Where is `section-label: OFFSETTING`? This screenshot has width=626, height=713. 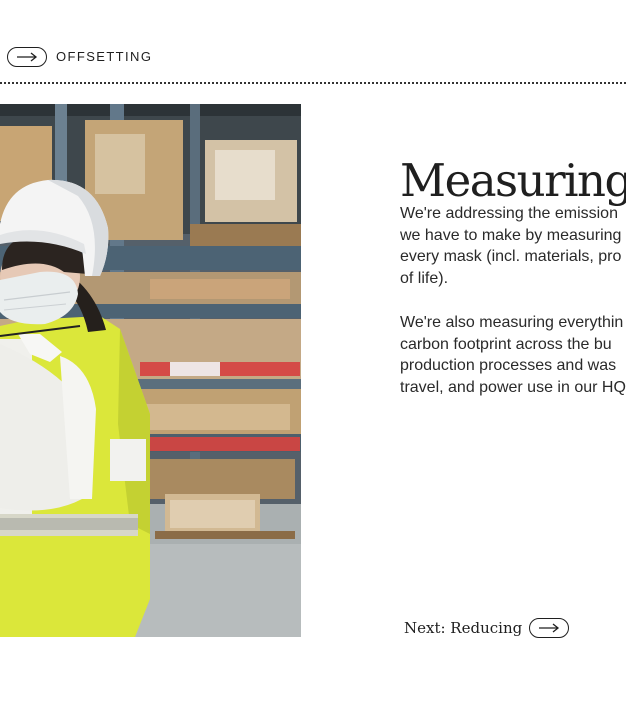
section-label: OFFSETTING is located at coordinates (104, 56).